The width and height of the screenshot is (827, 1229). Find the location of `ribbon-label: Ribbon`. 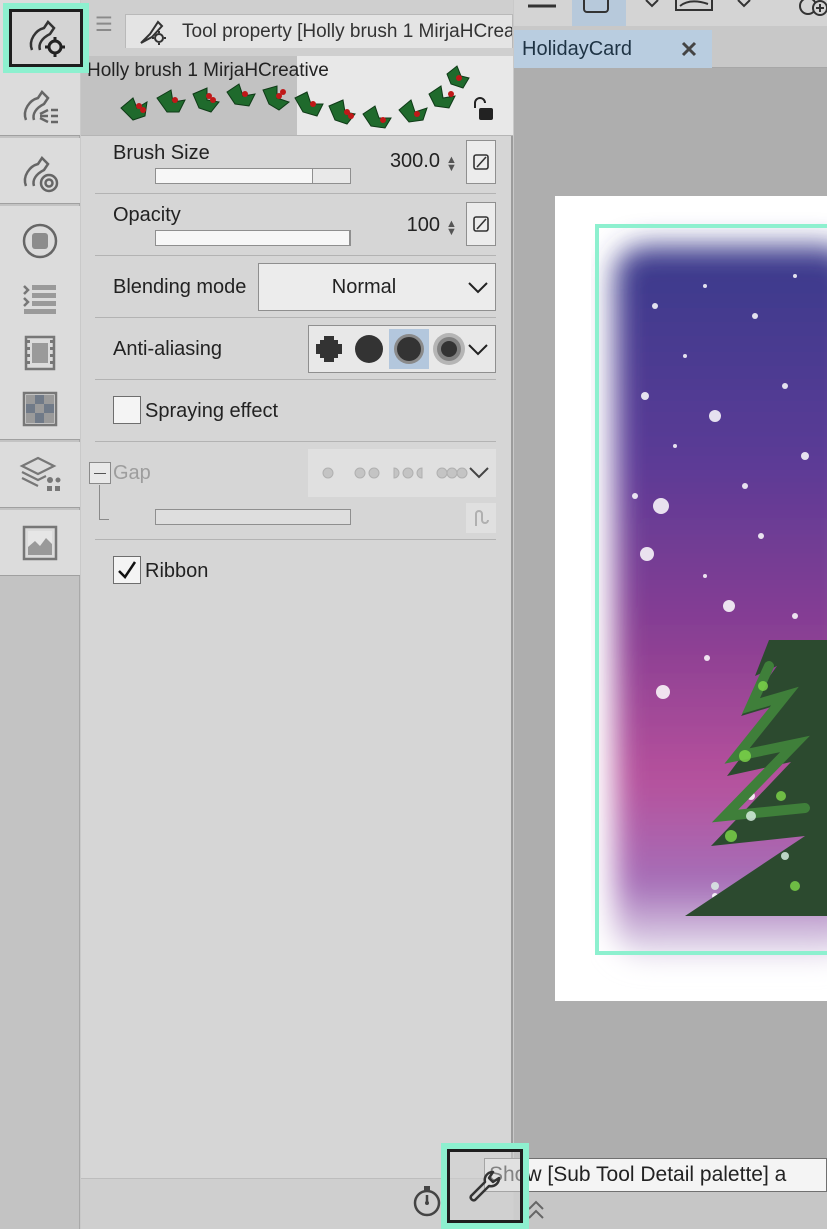

ribbon-label: Ribbon is located at coordinates (177, 571).